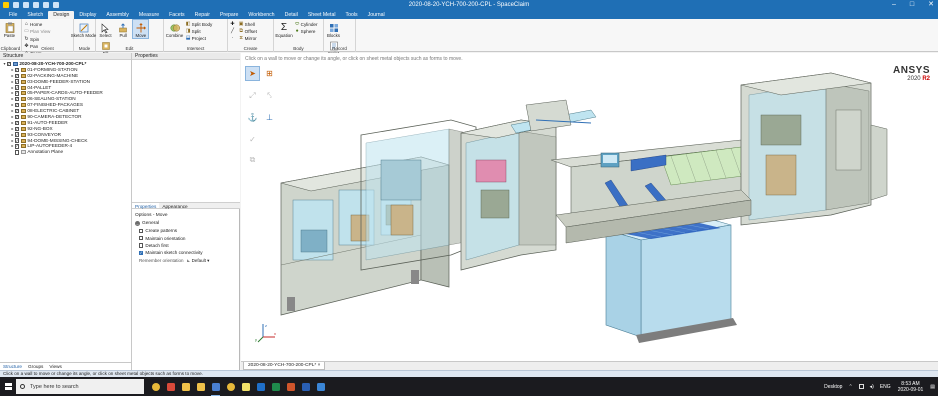 This screenshot has height=396, width=938. I want to click on option-maintain-sketch-connectivity: ✓ Maintain sketch connectivity, so click(186, 252).